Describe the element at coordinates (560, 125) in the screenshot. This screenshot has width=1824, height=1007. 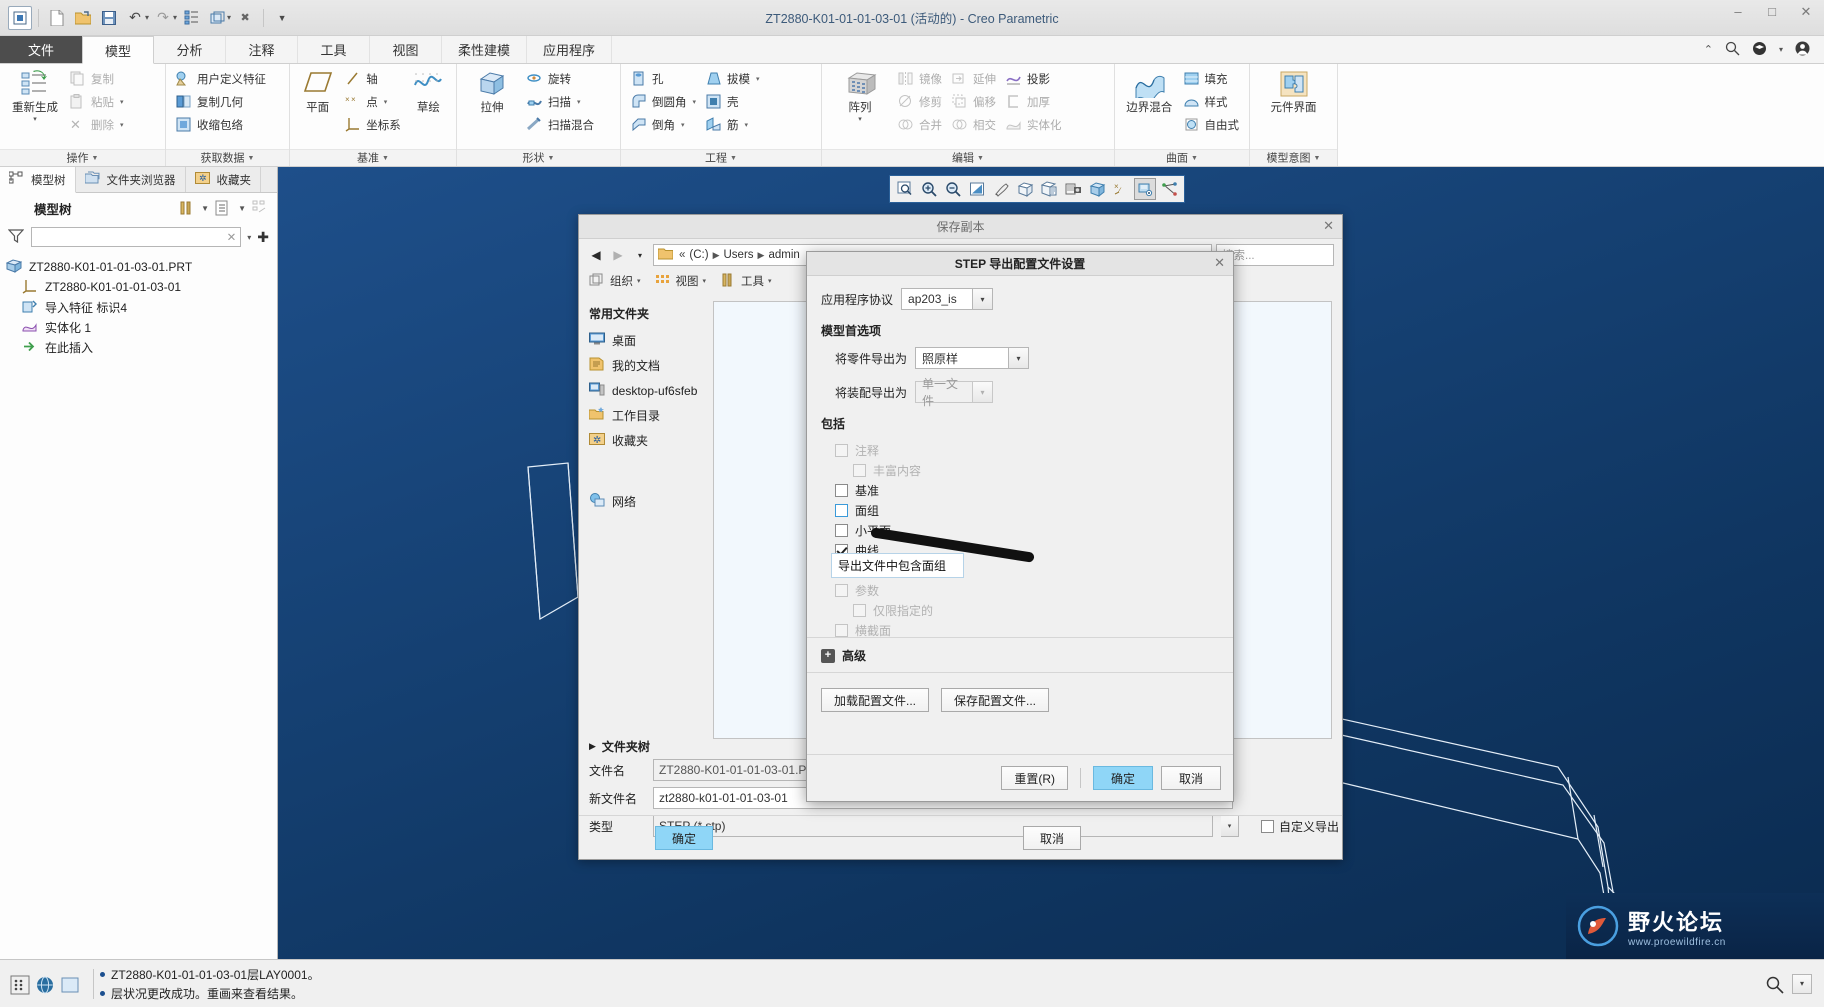
I see `swept-blend-button: 扫描混合` at that location.